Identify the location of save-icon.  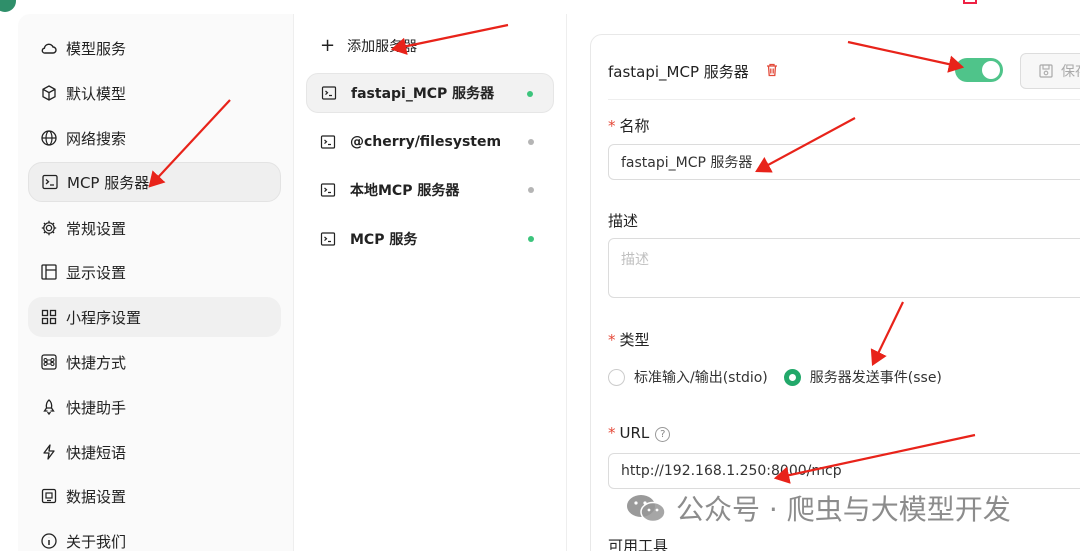
(1046, 71).